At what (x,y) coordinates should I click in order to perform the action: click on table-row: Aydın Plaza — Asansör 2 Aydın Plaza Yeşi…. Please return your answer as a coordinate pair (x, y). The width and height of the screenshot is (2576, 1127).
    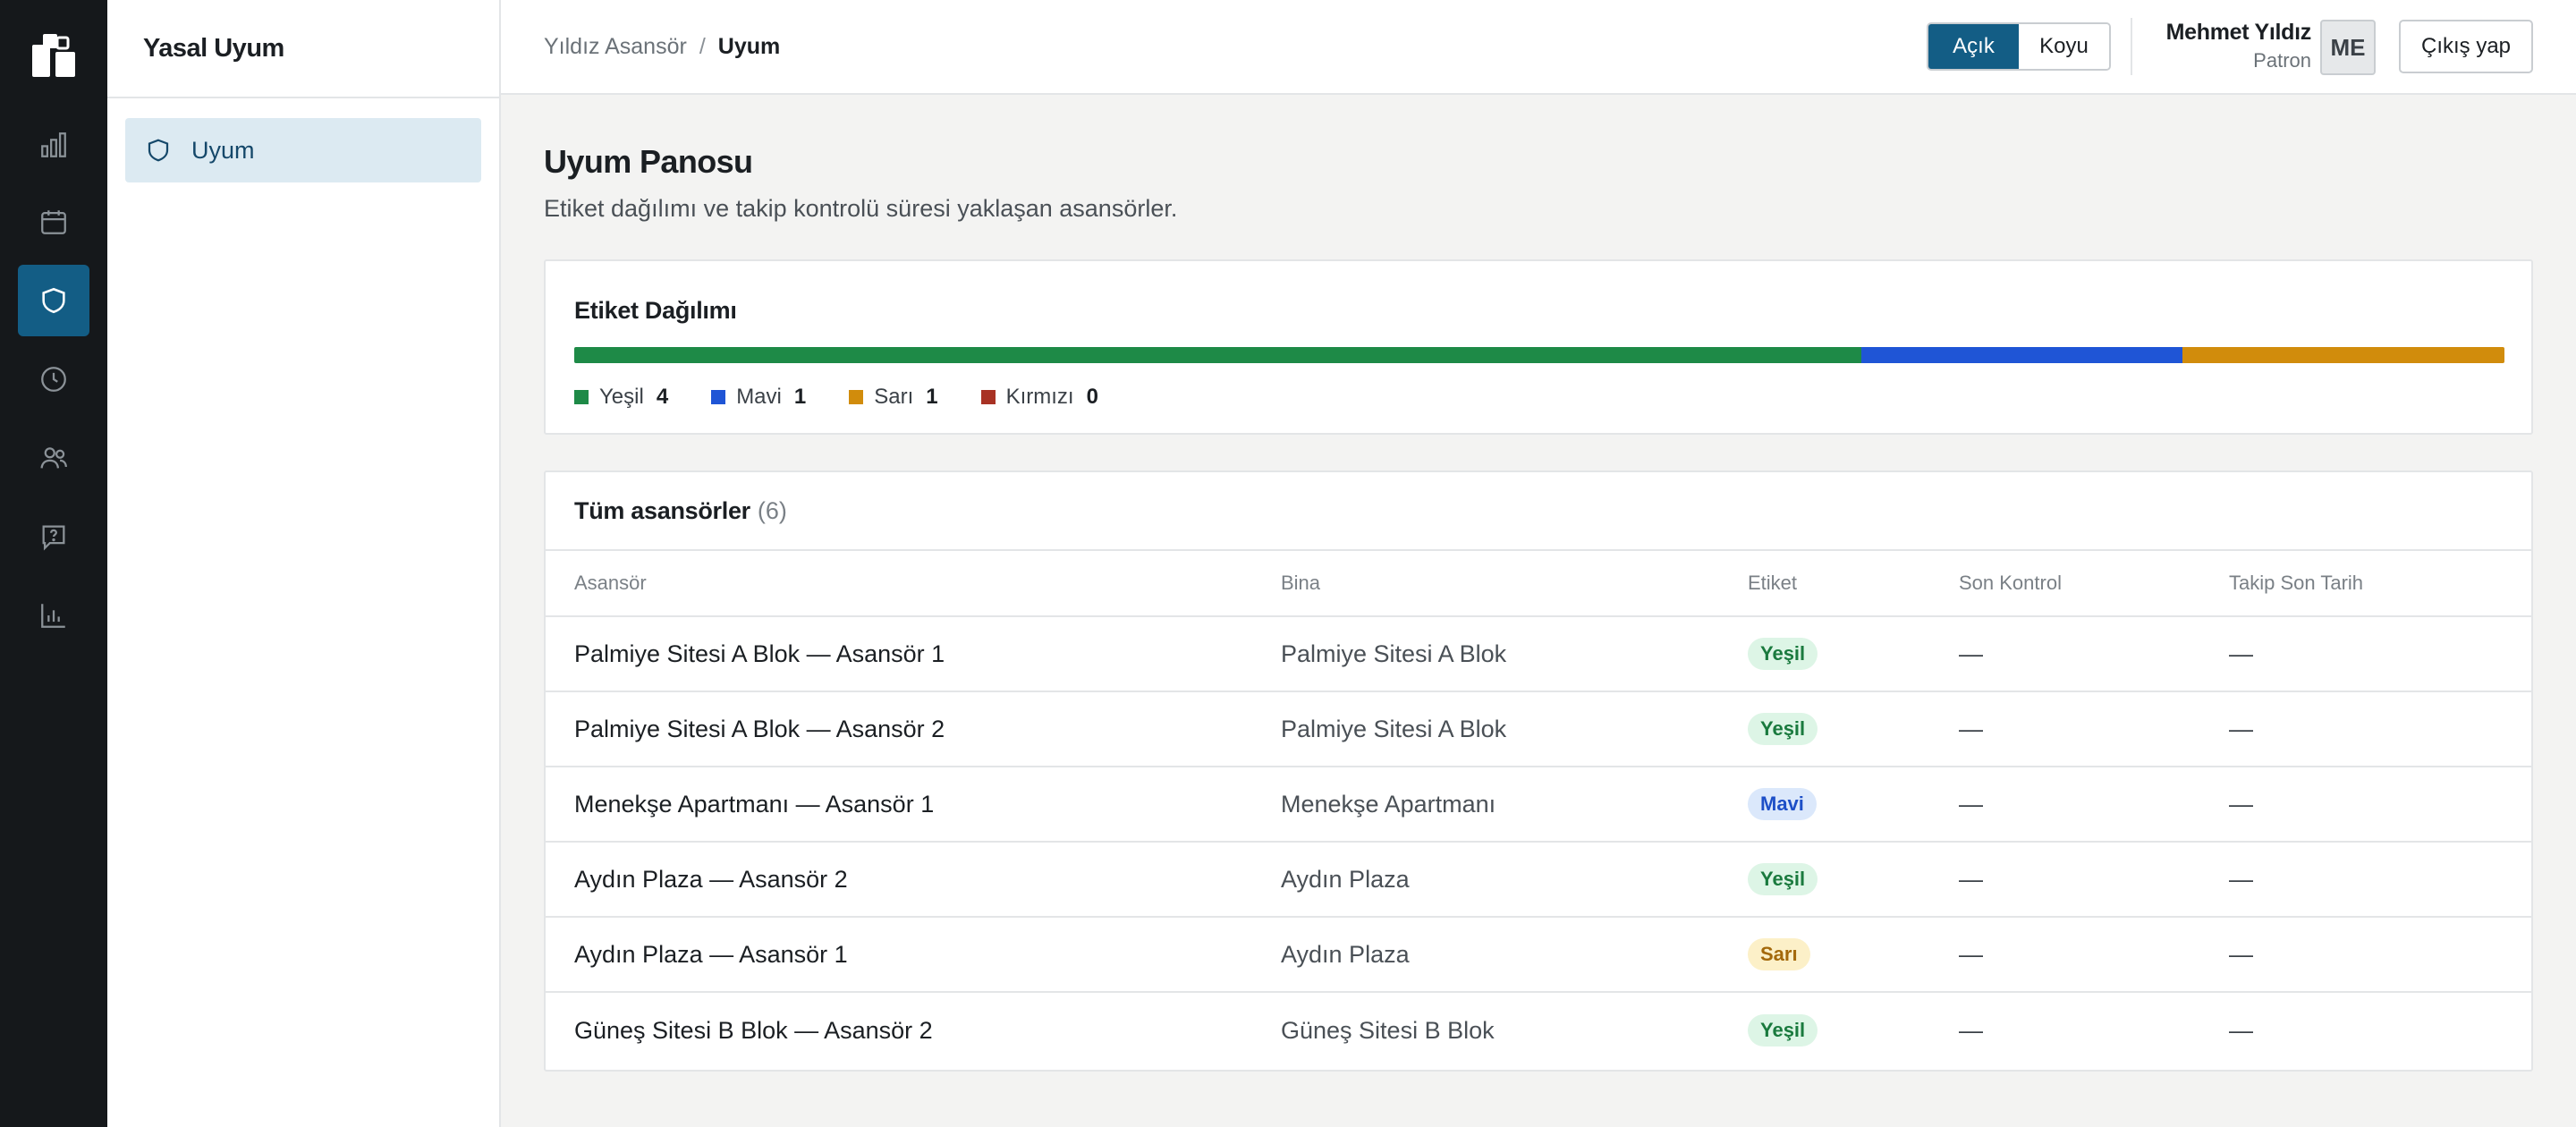
    Looking at the image, I should click on (1538, 880).